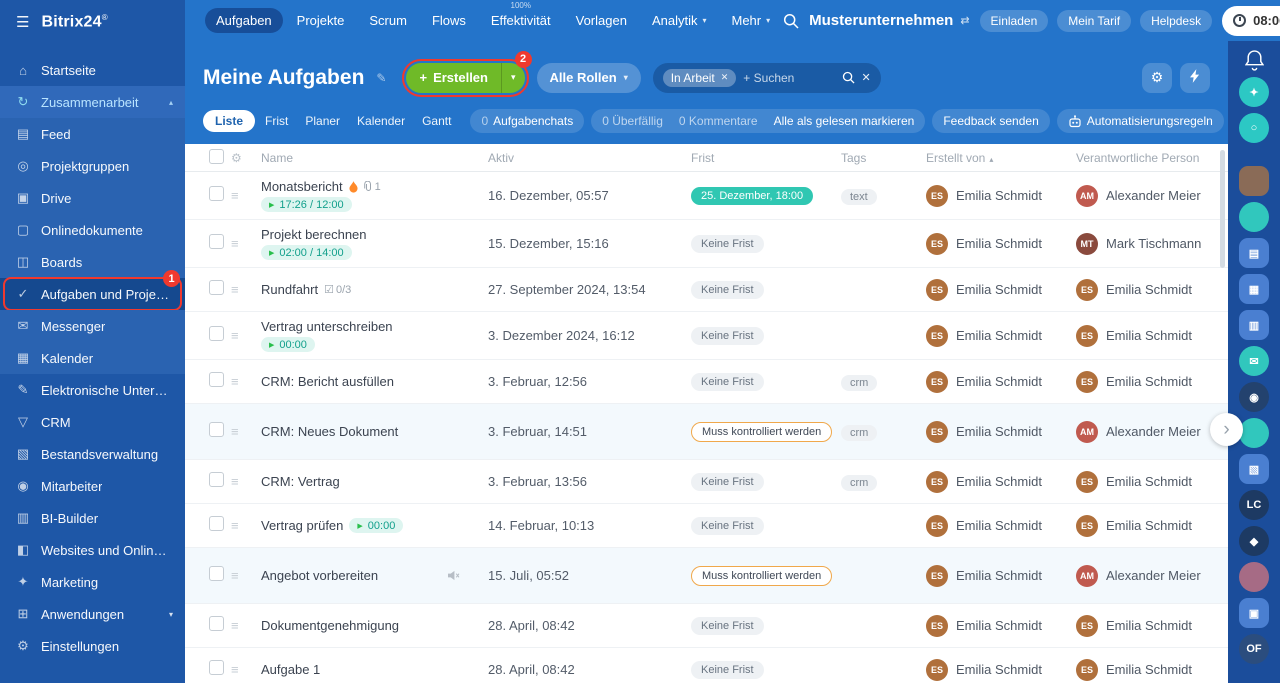 This screenshot has height=683, width=1280. What do you see at coordinates (327, 381) in the screenshot?
I see `task-name: CRM: Bericht ausfüllen` at bounding box center [327, 381].